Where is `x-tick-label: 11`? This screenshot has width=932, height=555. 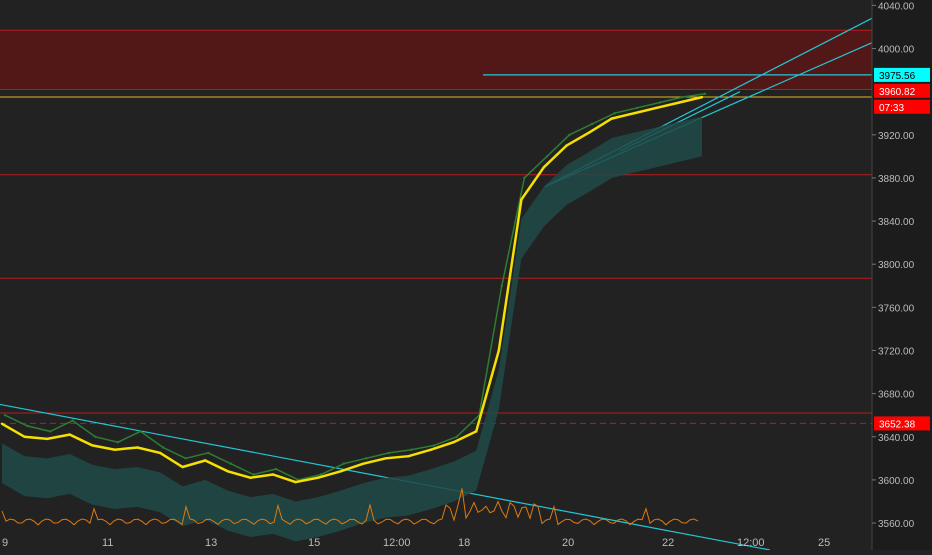 x-tick-label: 11 is located at coordinates (107, 543).